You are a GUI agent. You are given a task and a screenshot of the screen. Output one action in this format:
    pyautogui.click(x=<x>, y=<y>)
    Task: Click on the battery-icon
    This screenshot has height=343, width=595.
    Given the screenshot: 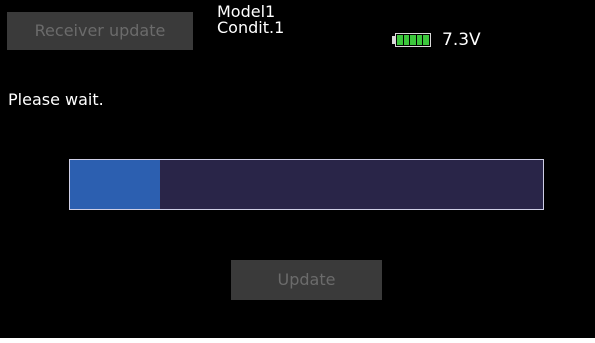 What is the action you would take?
    pyautogui.click(x=411, y=40)
    